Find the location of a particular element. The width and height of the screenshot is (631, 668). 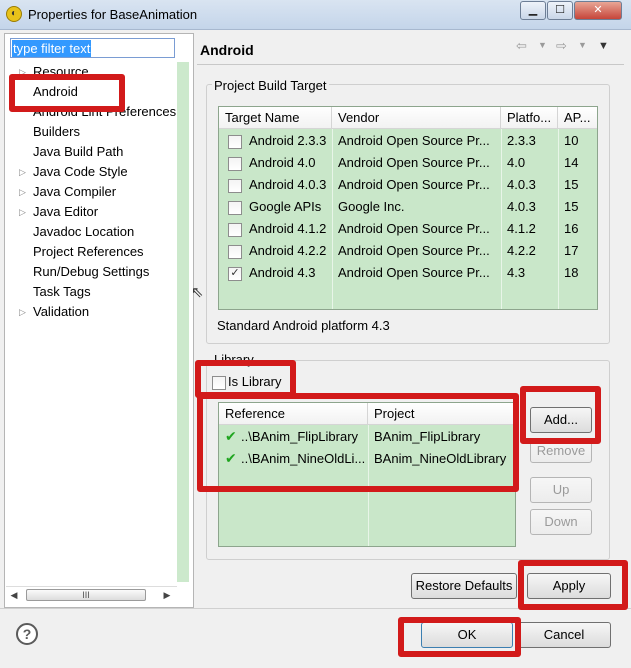

eclipse-icon: ◐ is located at coordinates (14, 14).